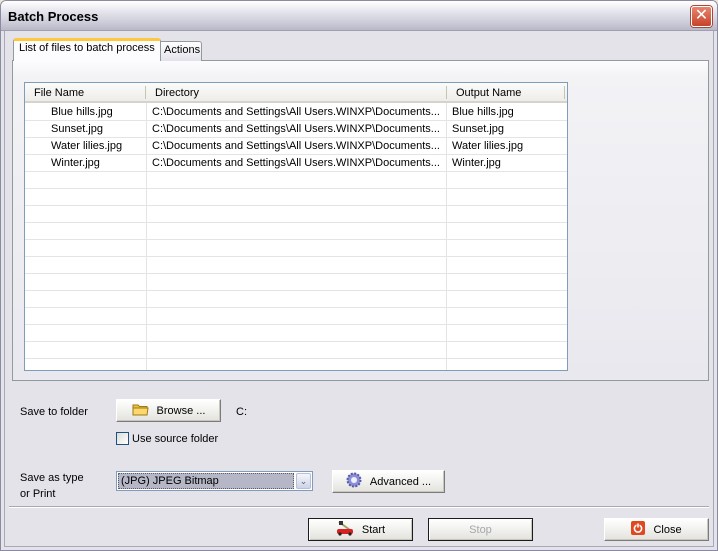 This screenshot has height=551, width=718. What do you see at coordinates (354, 481) in the screenshot?
I see `gear-icon` at bounding box center [354, 481].